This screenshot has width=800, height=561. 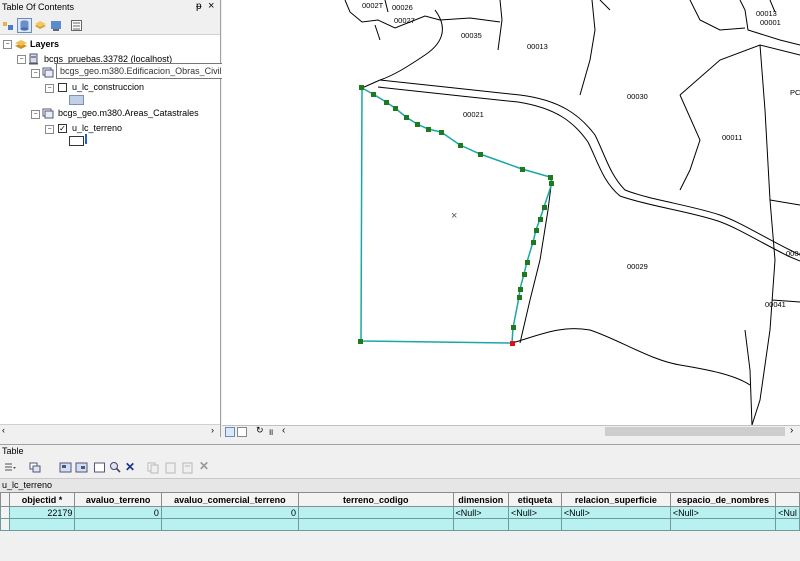 What do you see at coordinates (48, 72) in the screenshot?
I see `group-layer-icon` at bounding box center [48, 72].